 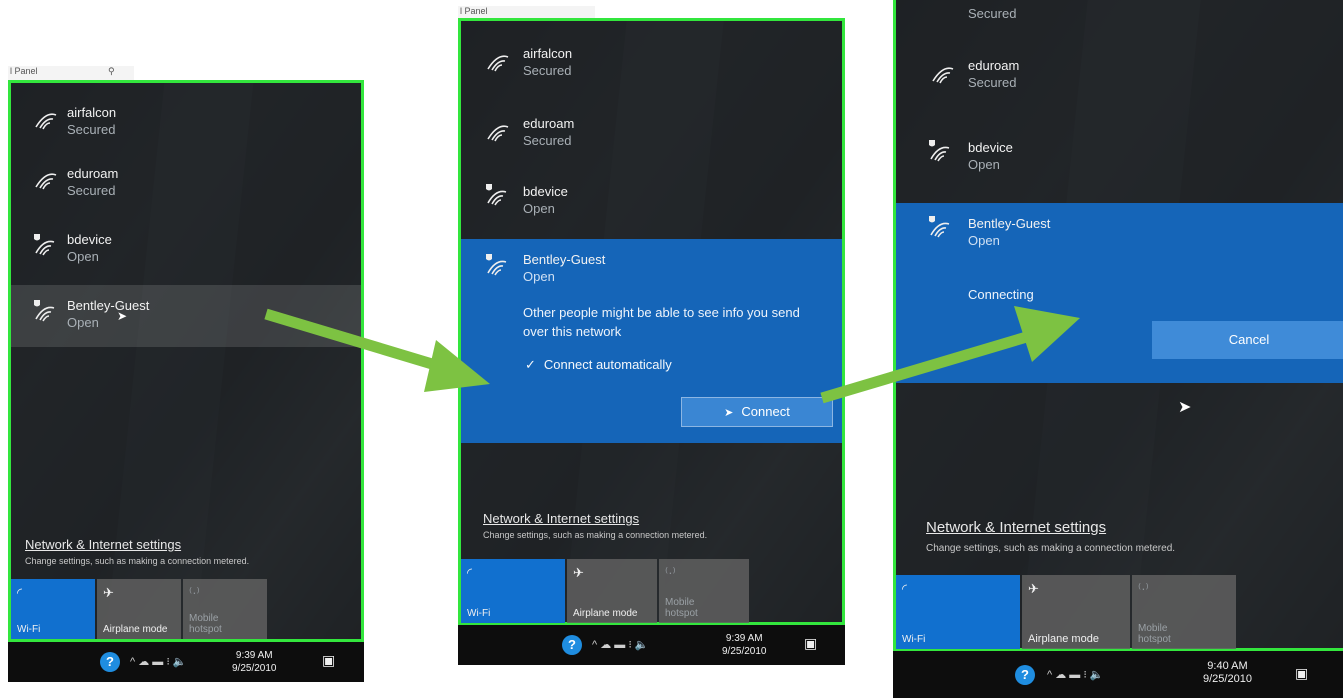 What do you see at coordinates (71, 73) in the screenshot?
I see `background-window-strip: l Panel ⚲` at bounding box center [71, 73].